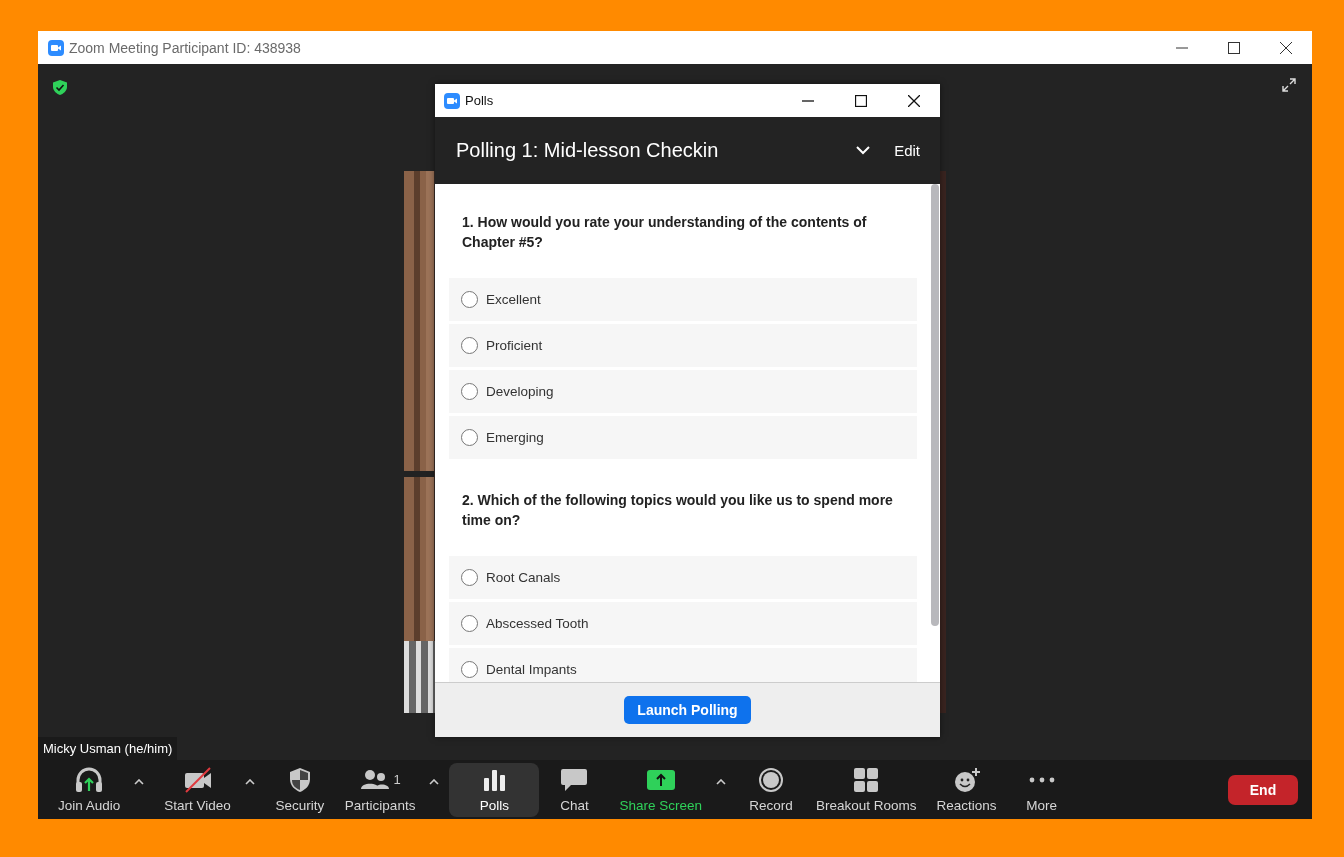 The height and width of the screenshot is (857, 1344). I want to click on shield-check-icon, so click(60, 87).